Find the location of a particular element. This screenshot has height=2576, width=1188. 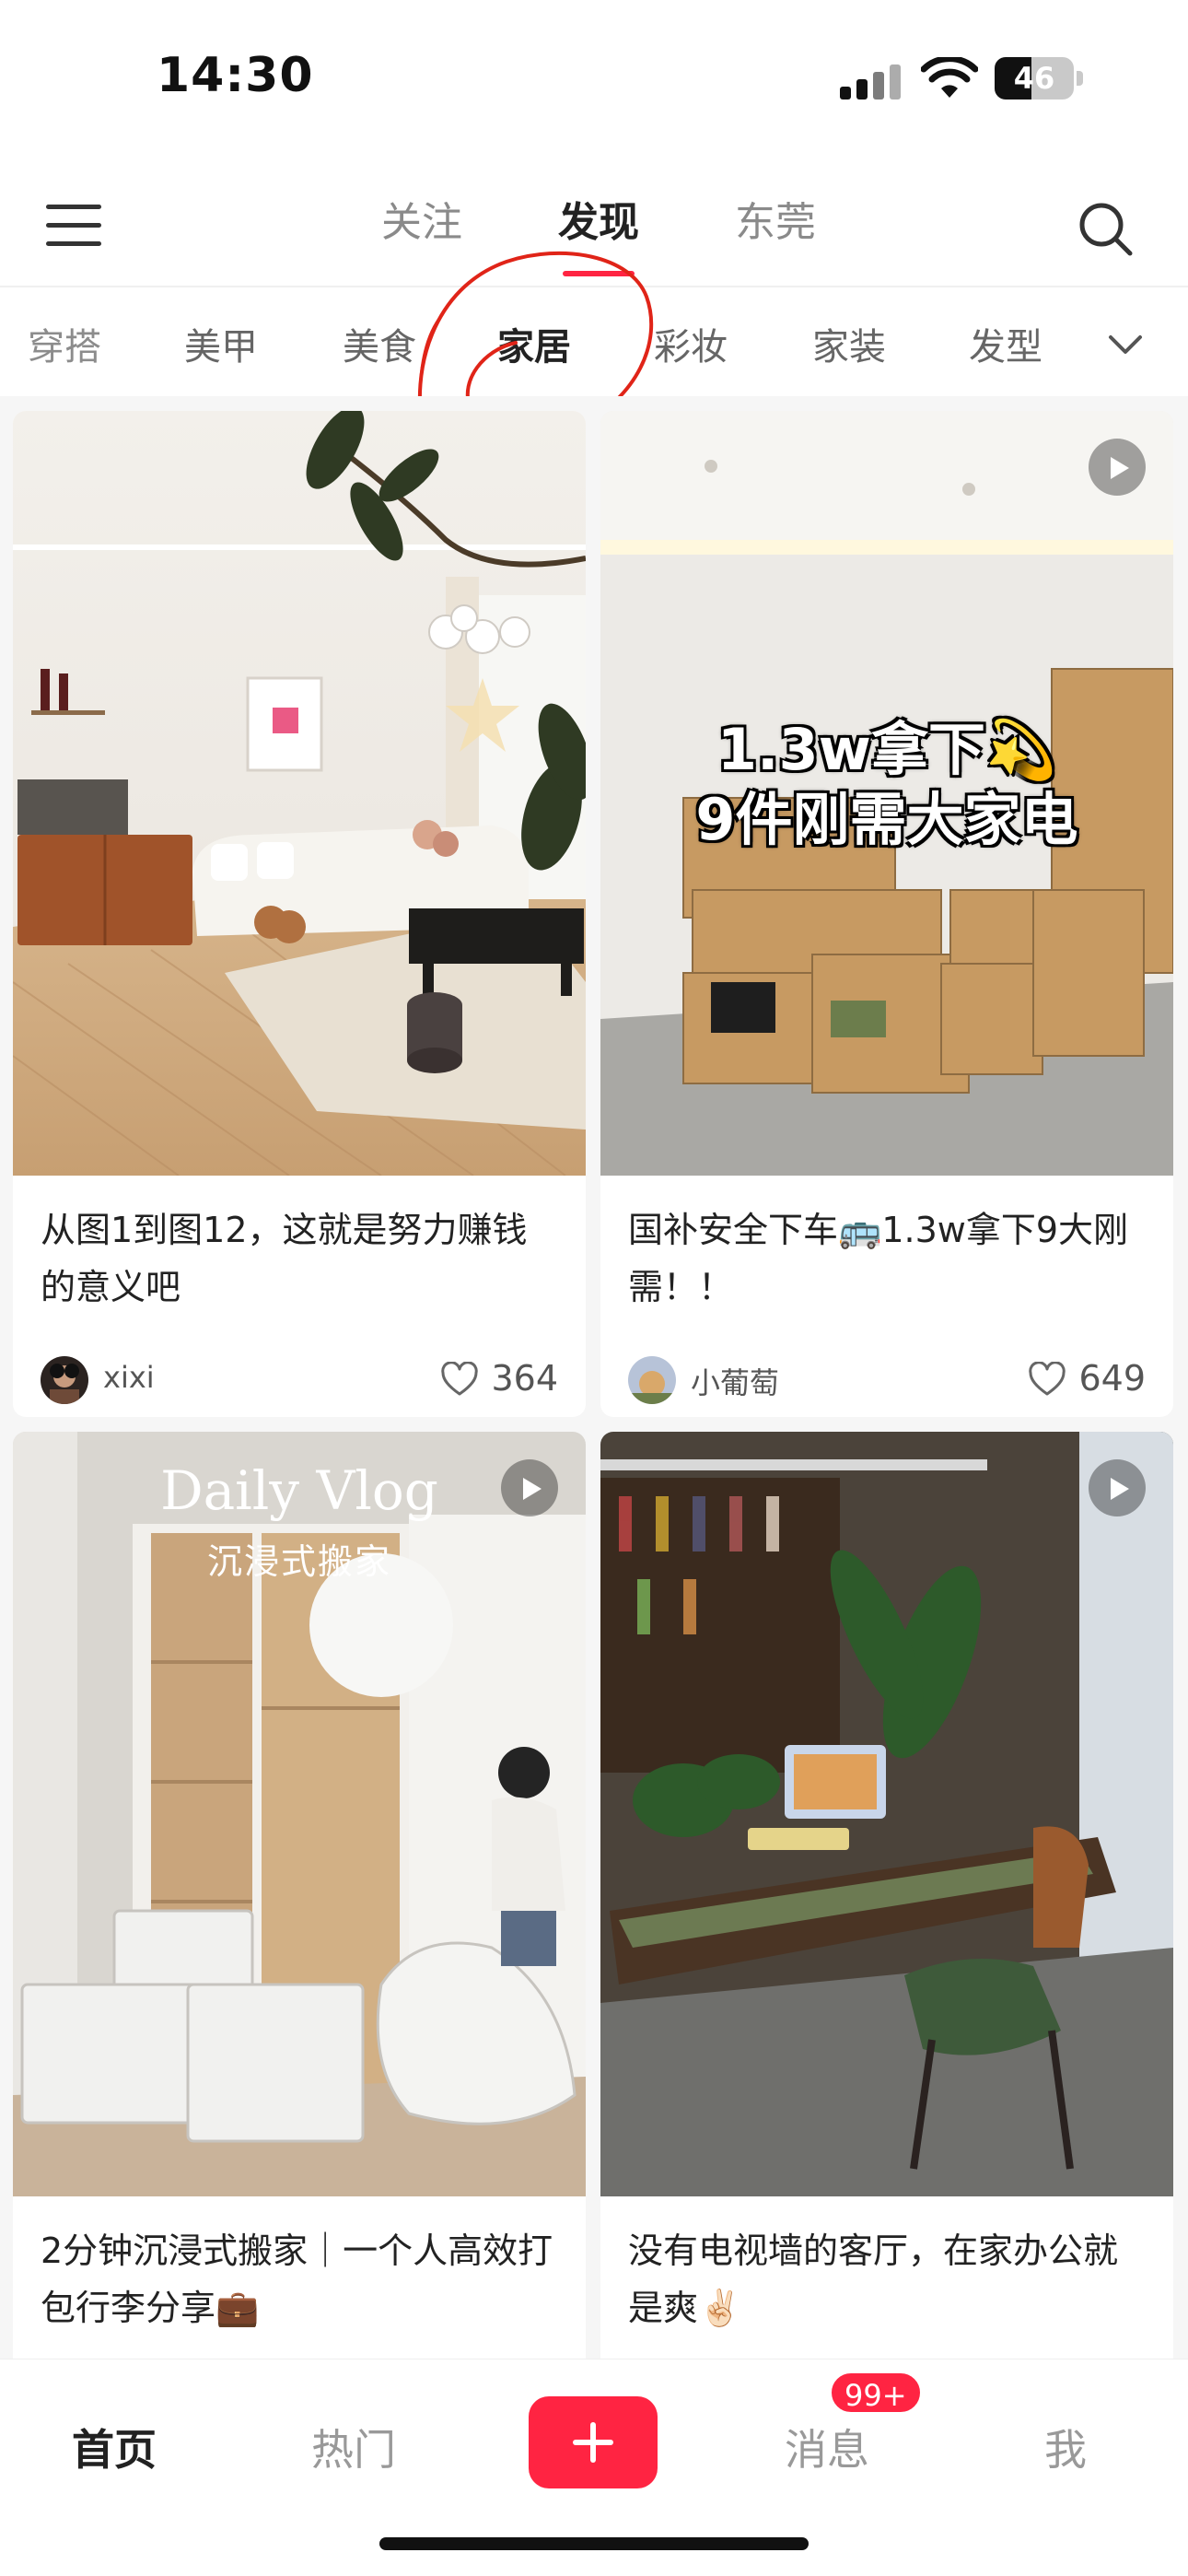

author-name: 小葡萄 is located at coordinates (735, 1381).